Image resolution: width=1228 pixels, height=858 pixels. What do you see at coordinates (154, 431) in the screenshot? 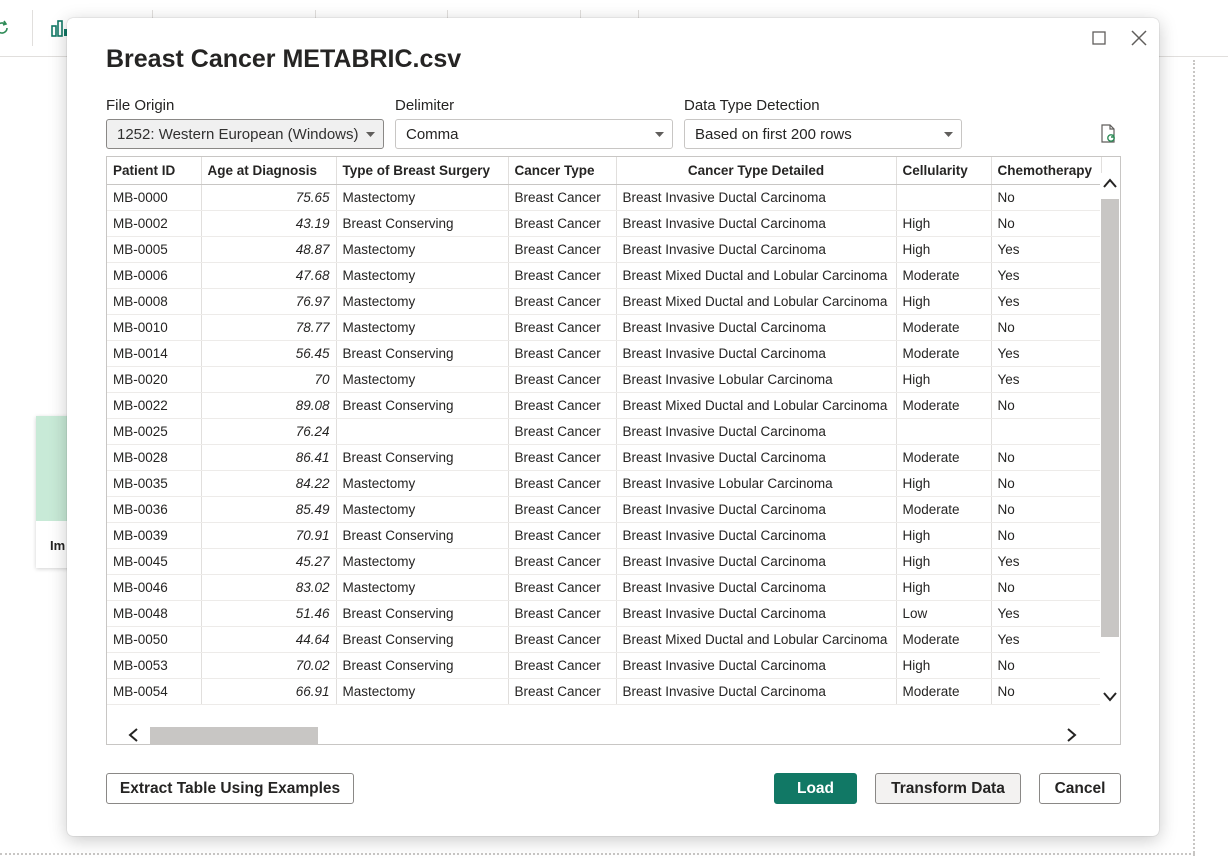
I see `table-cell: MB-0025` at bounding box center [154, 431].